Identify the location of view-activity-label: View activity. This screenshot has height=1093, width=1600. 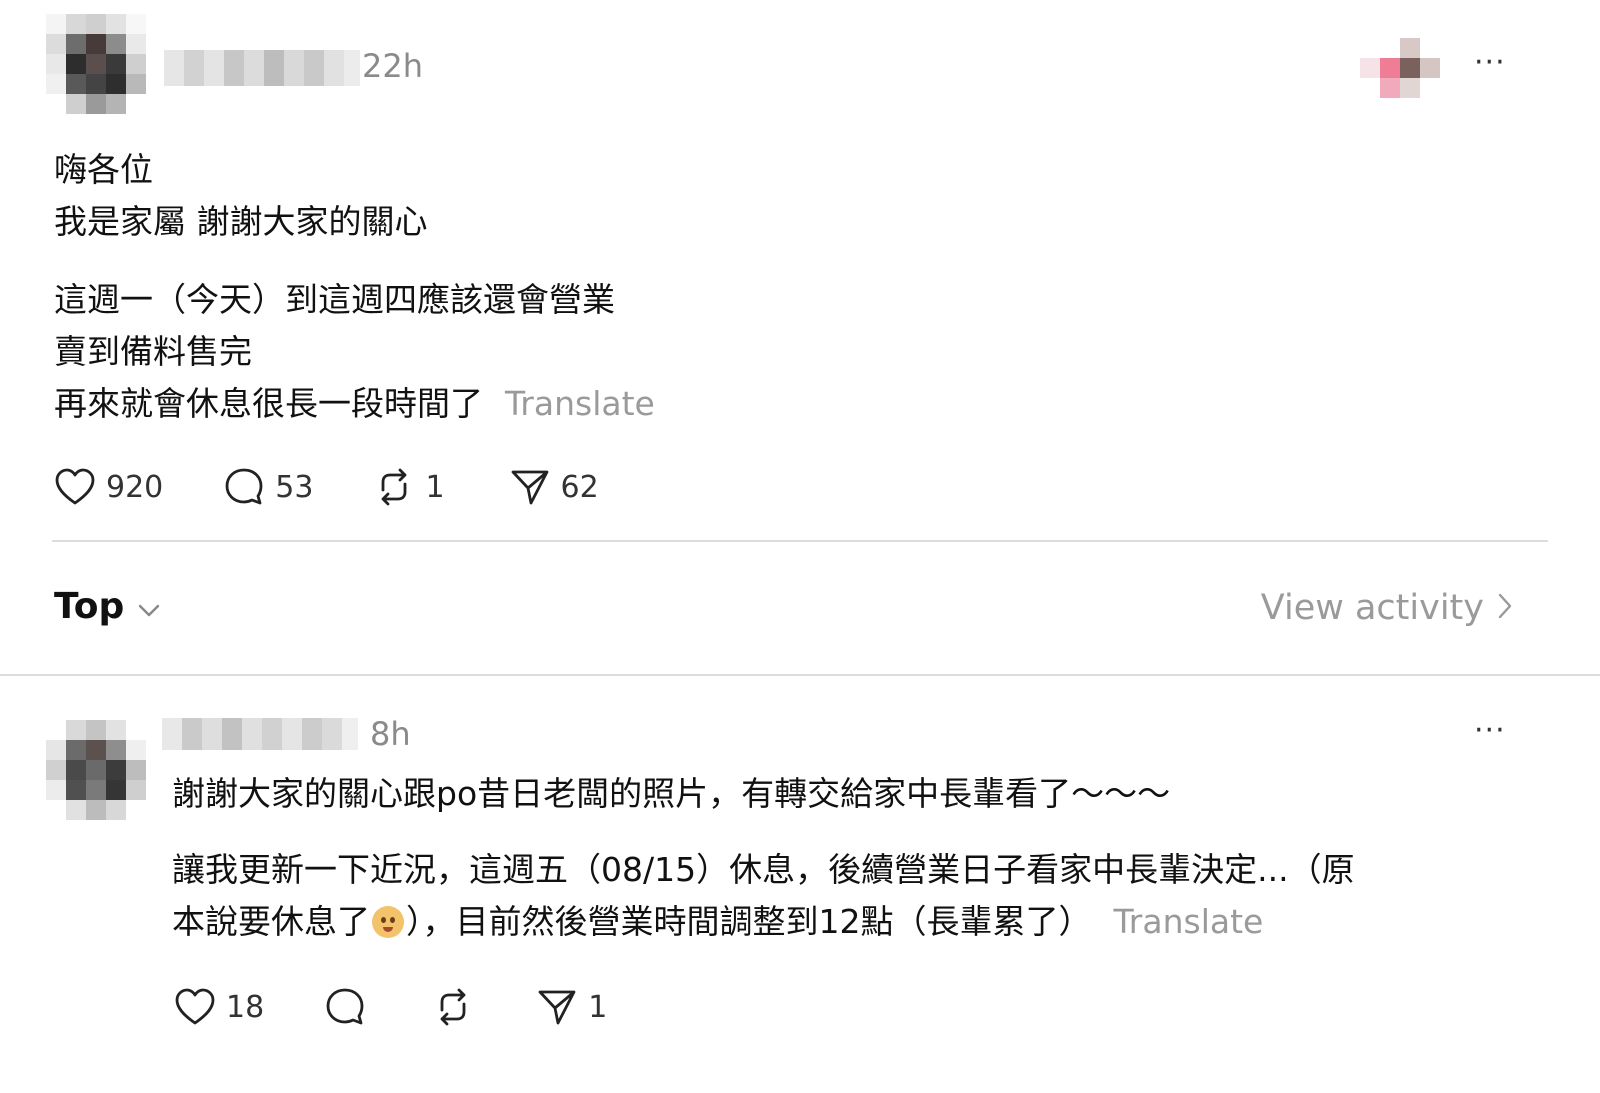
(1372, 608).